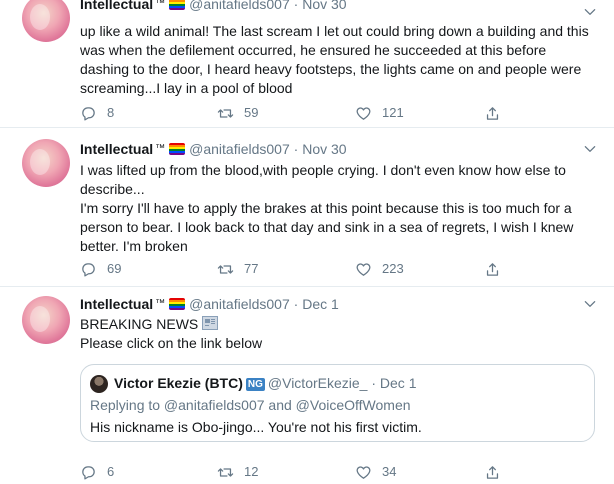  What do you see at coordinates (237, 113) in the screenshot?
I see `retweet-button: 59` at bounding box center [237, 113].